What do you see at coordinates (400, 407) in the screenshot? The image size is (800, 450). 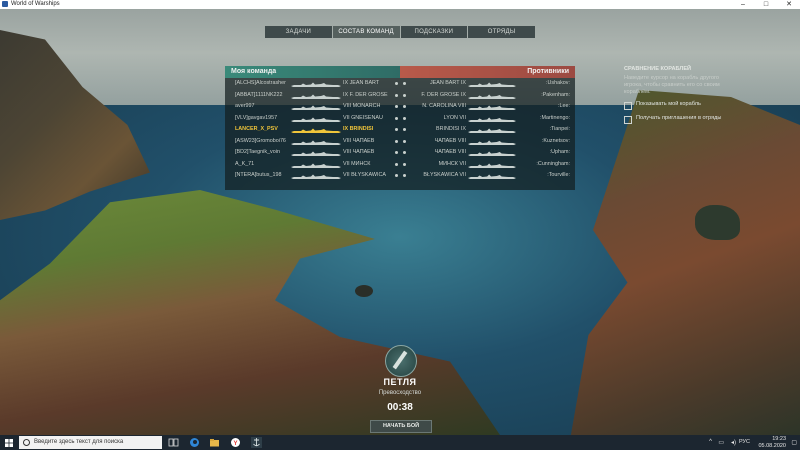 I see `countdown-timer: 00:38` at bounding box center [400, 407].